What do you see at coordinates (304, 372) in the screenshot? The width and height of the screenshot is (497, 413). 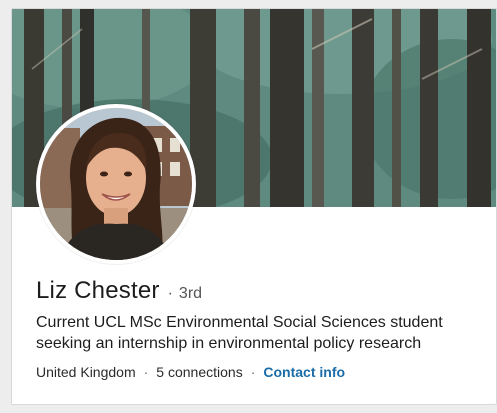 I see `contact-info-link: Contact info` at bounding box center [304, 372].